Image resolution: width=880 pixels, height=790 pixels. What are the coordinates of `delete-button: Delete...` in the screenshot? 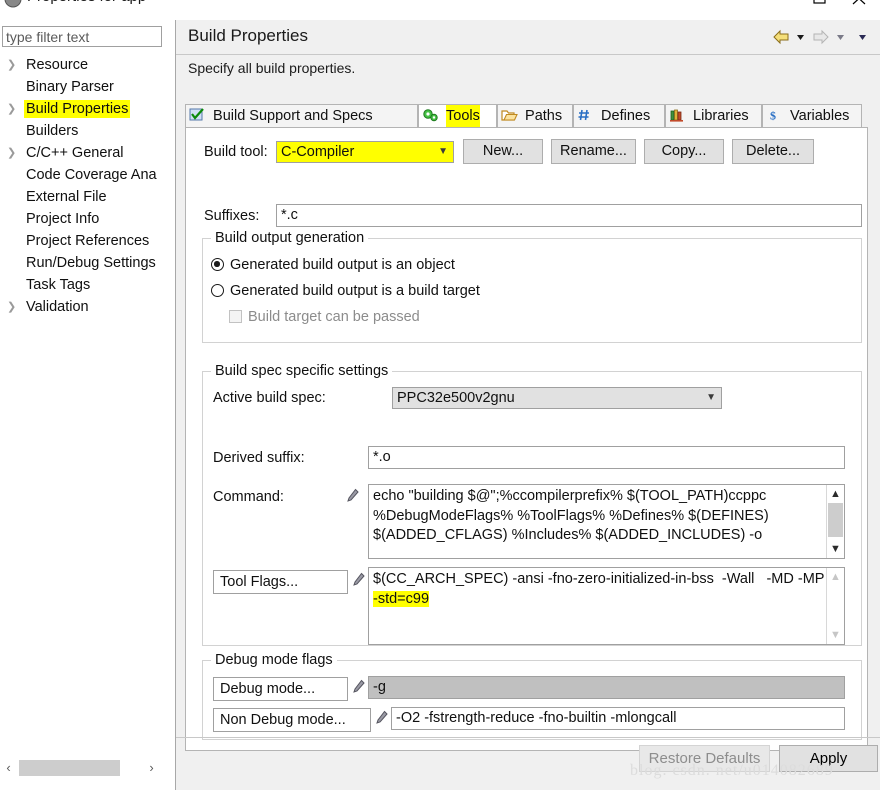 It's located at (773, 151).